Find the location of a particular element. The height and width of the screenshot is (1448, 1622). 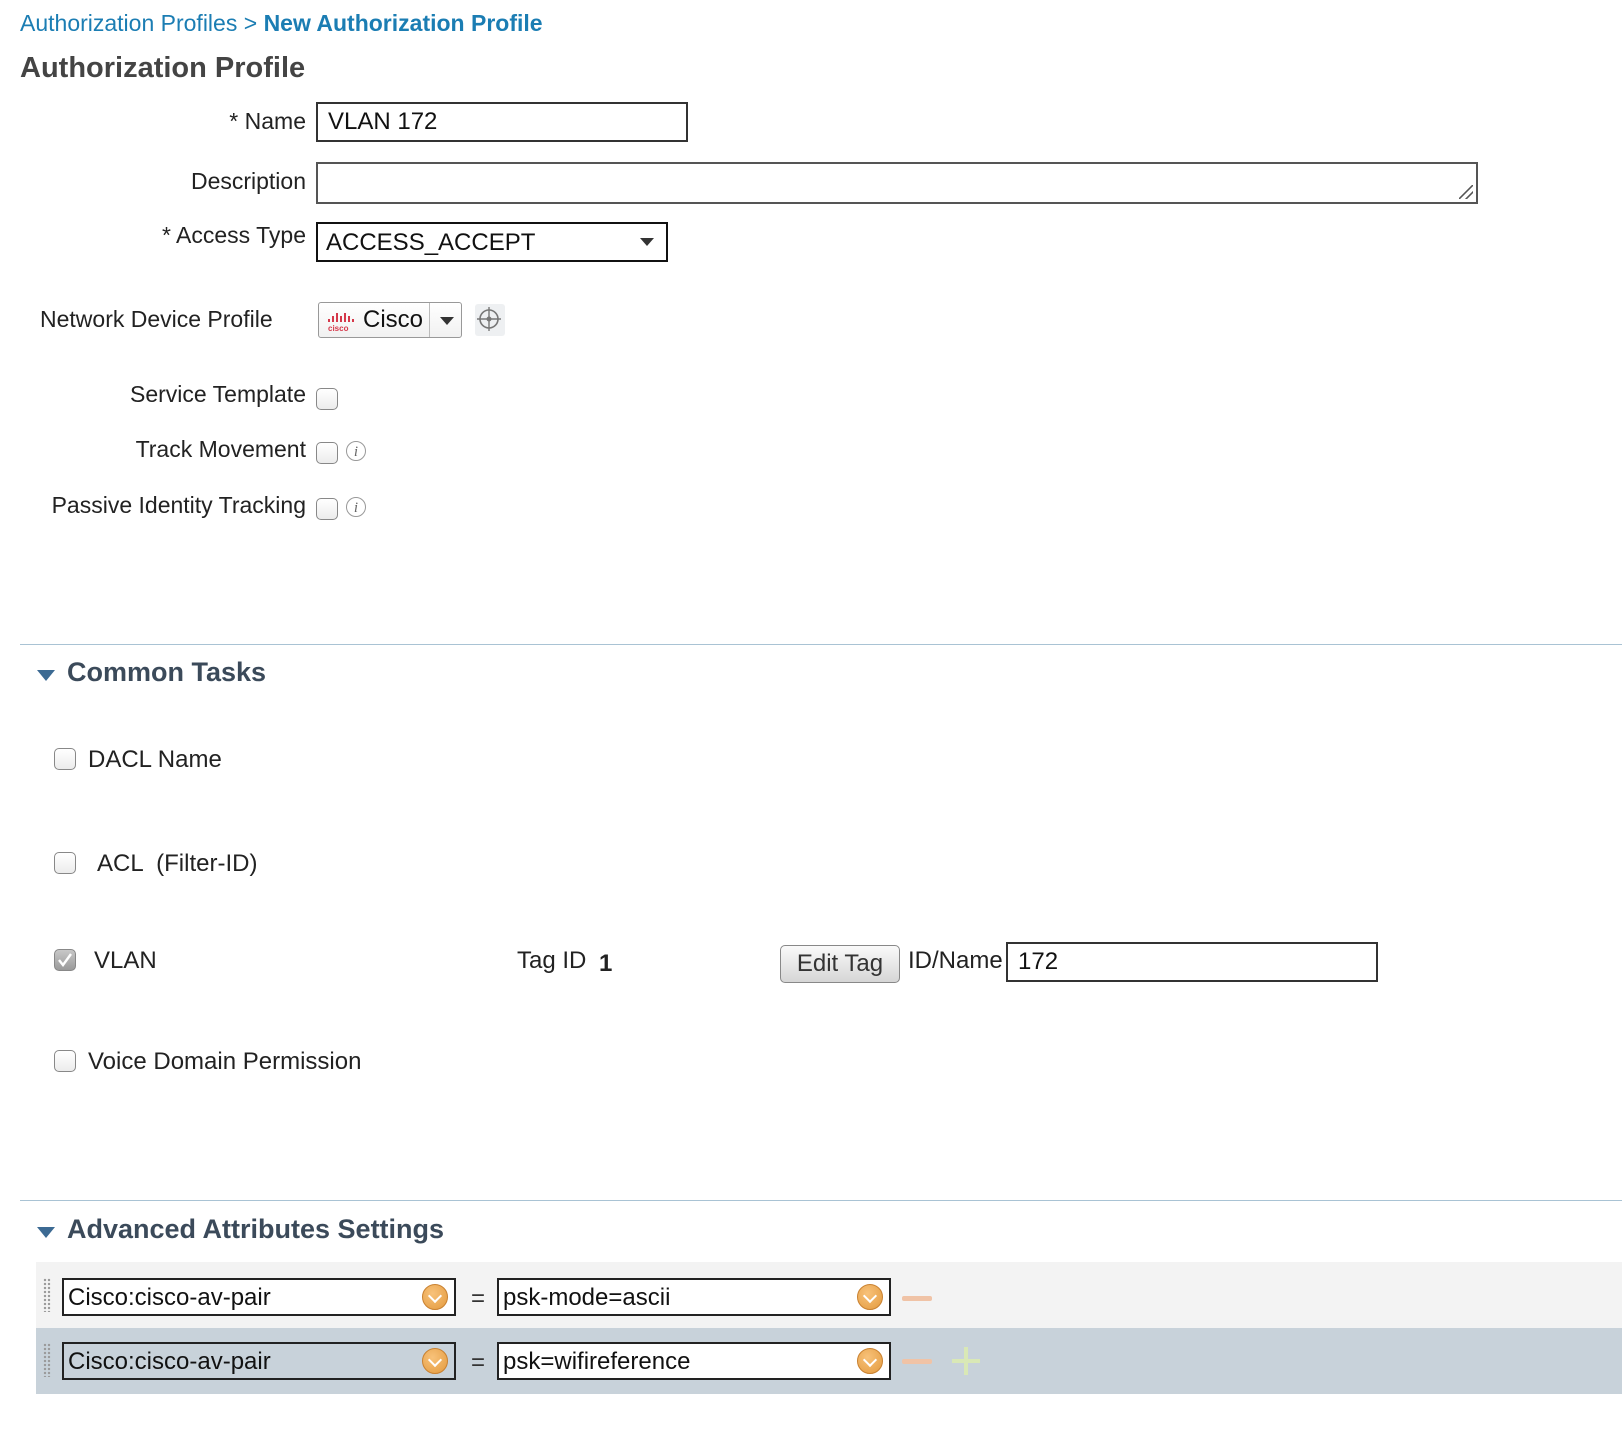

value-select: psk-mode=ascii is located at coordinates (694, 1297).